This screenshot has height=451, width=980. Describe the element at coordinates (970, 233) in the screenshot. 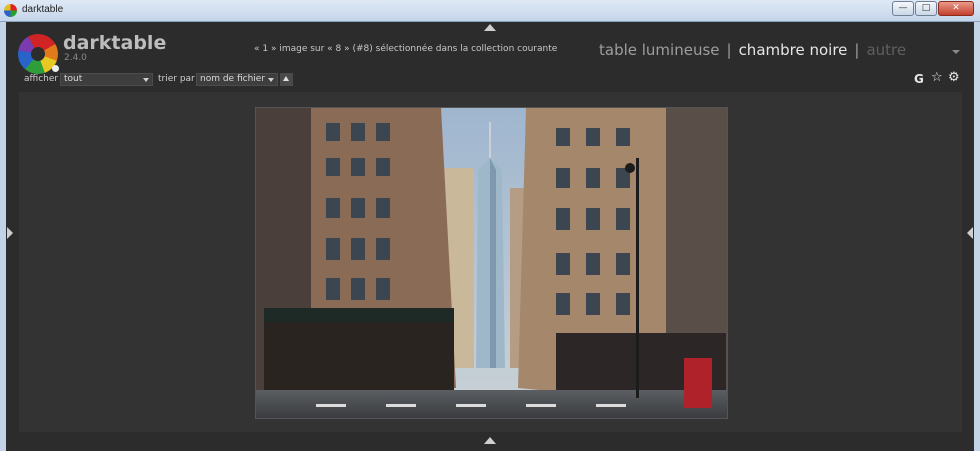

I see `toggle-right-panel-icon` at that location.